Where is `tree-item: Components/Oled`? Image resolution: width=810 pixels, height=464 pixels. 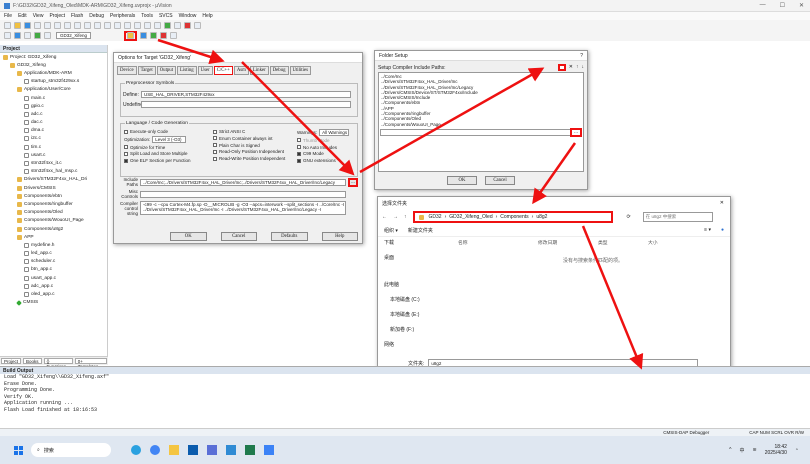 tree-item: Components/Oled is located at coordinates (53, 213).